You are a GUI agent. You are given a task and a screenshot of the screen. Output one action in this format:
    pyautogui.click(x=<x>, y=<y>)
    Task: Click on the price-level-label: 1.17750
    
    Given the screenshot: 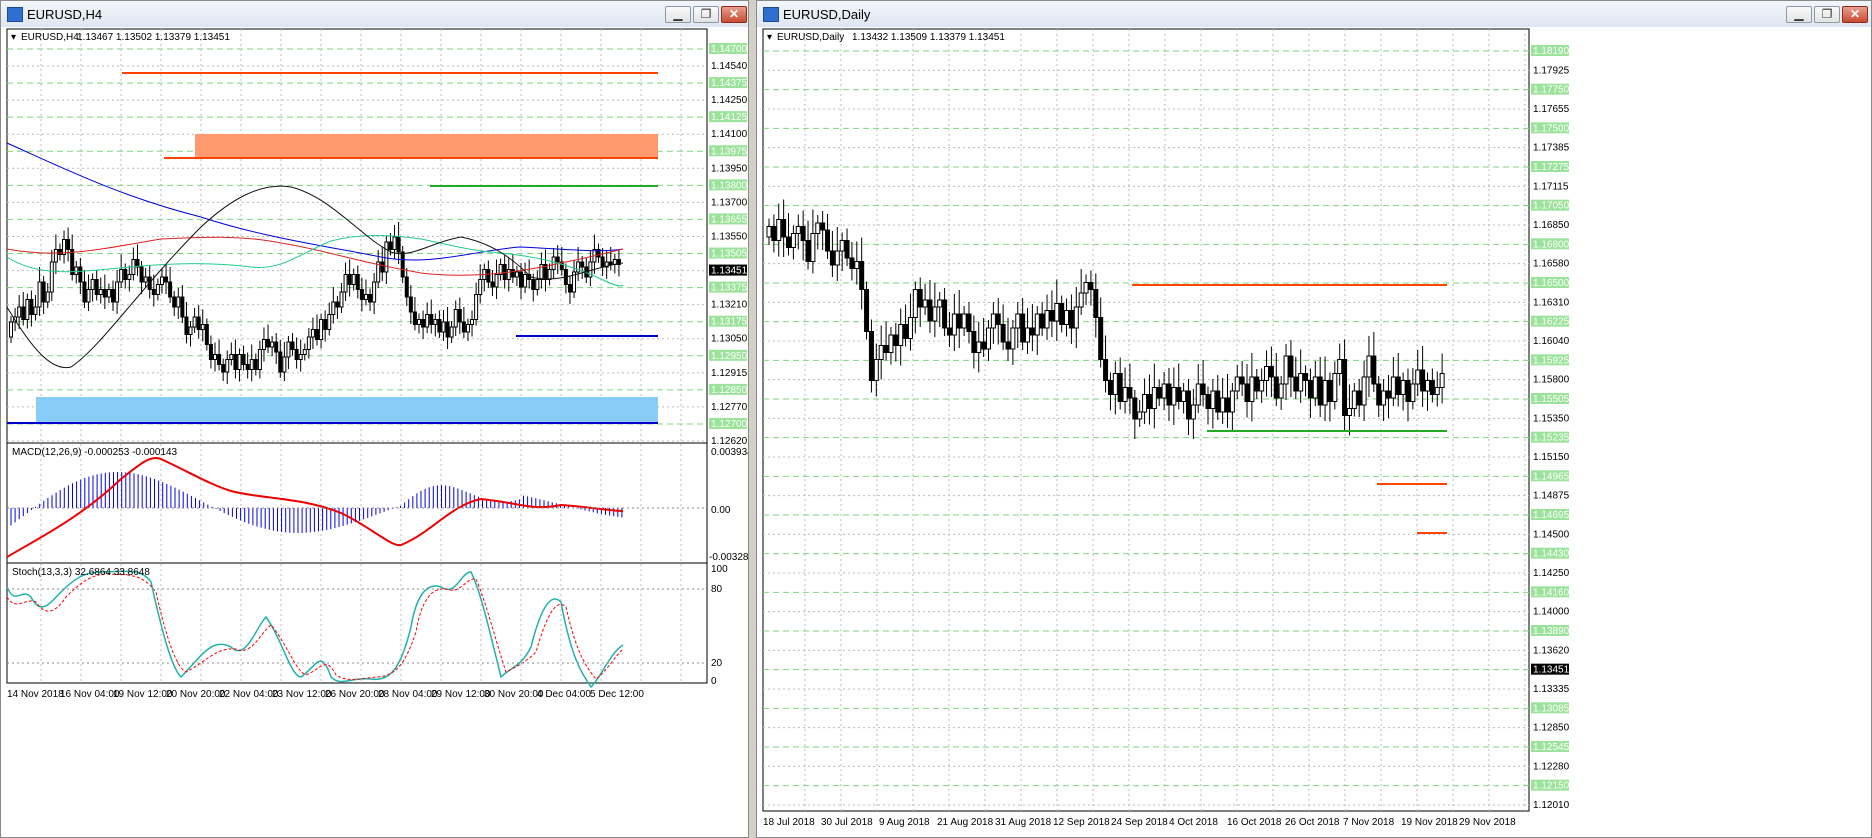 What is the action you would take?
    pyautogui.click(x=1551, y=90)
    